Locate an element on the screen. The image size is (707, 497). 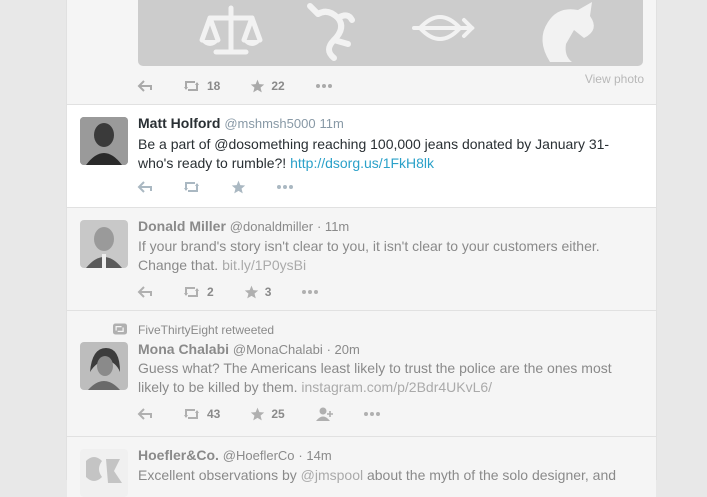
author-name: Mona Chalabi is located at coordinates (183, 349).